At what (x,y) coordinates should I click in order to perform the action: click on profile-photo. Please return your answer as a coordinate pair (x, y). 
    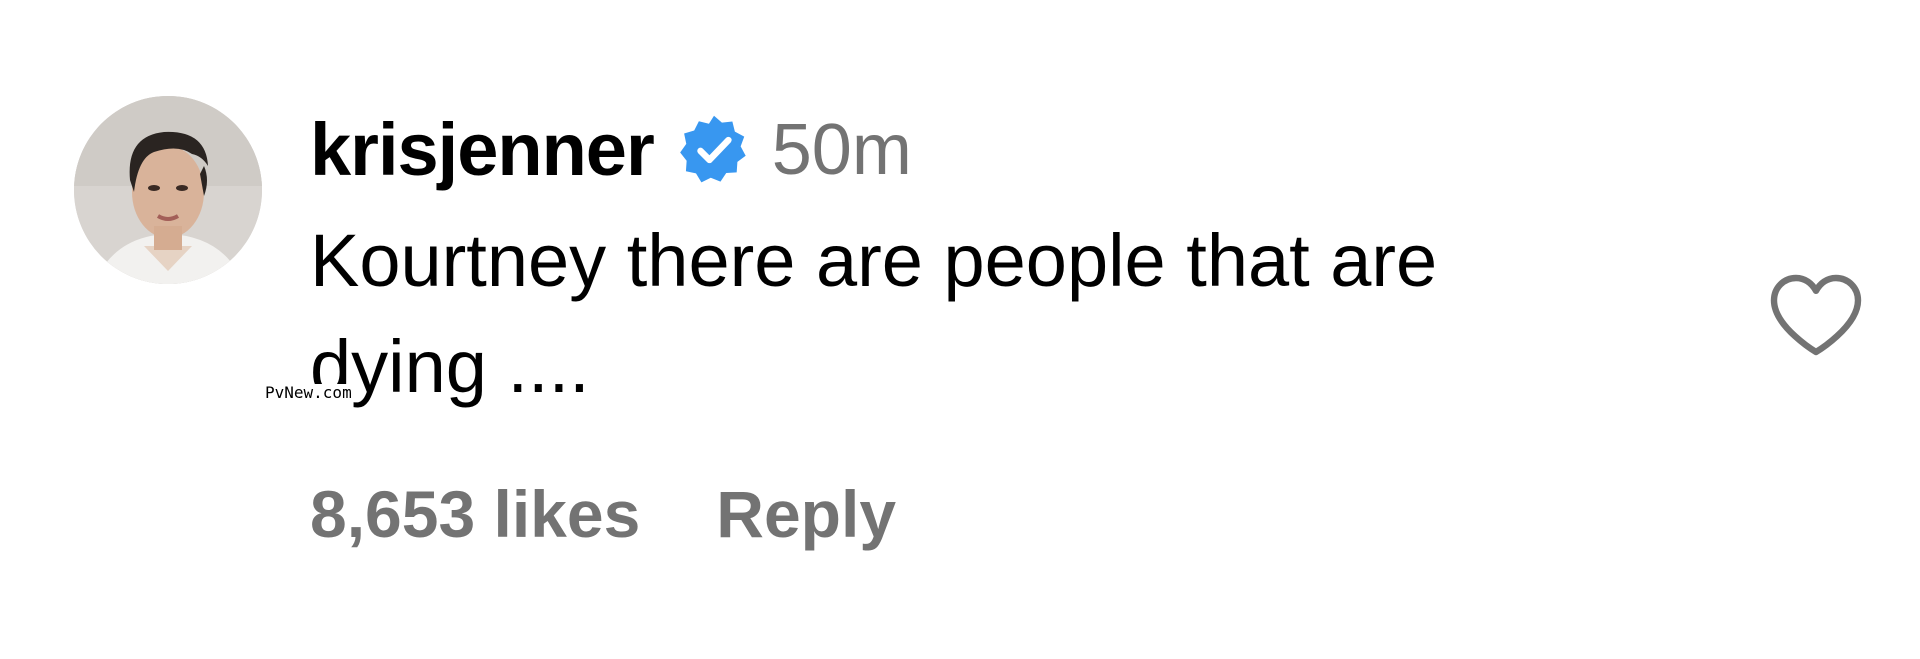
    Looking at the image, I should click on (168, 190).